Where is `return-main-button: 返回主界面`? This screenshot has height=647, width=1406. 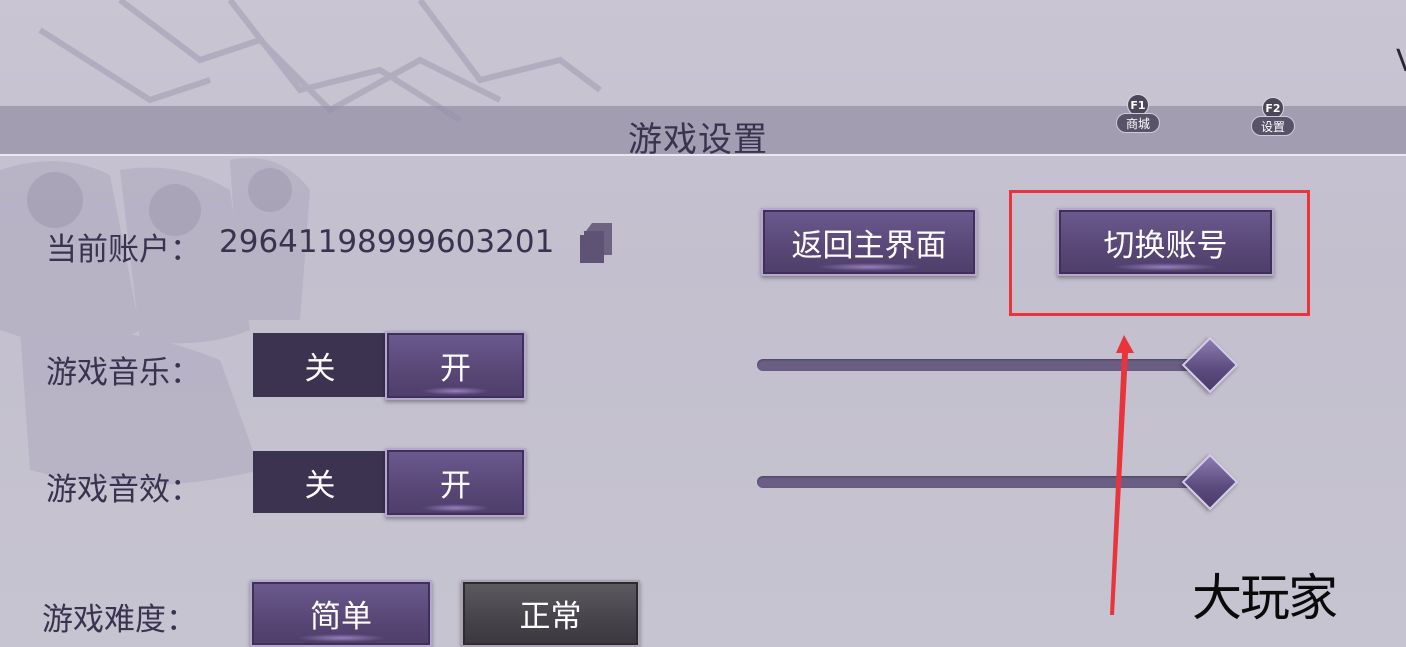
return-main-button: 返回主界面 is located at coordinates (869, 242).